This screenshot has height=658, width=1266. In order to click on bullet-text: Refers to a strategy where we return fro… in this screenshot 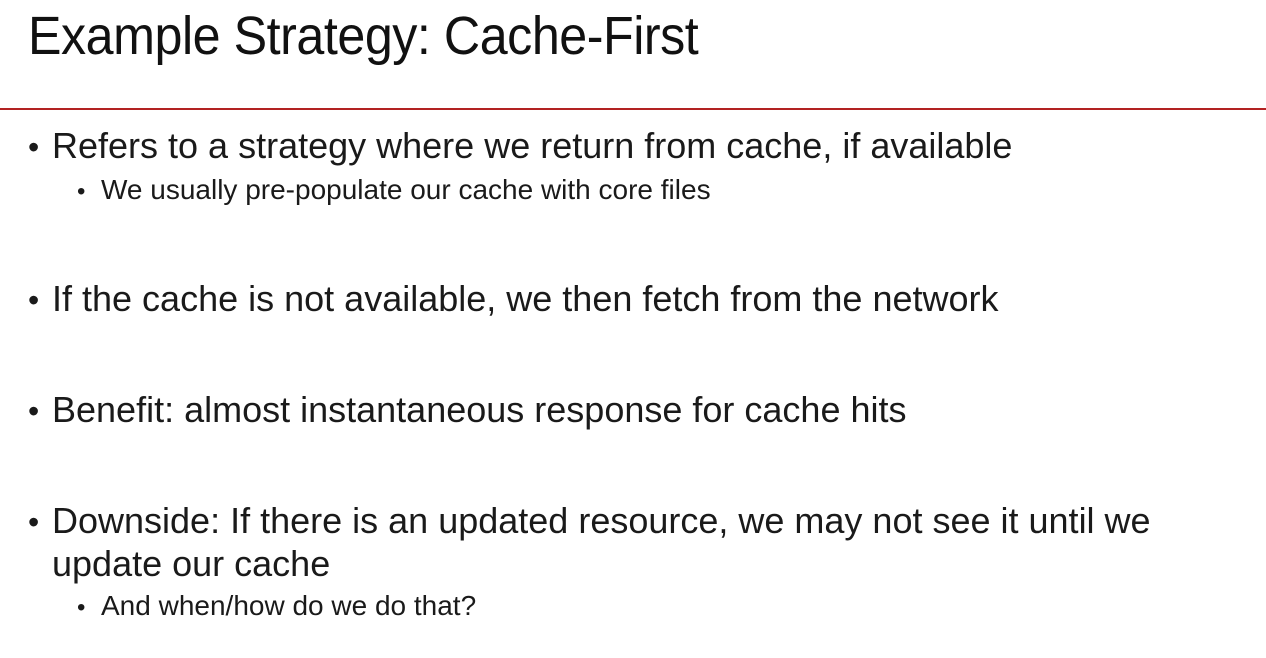, I will do `click(532, 145)`.